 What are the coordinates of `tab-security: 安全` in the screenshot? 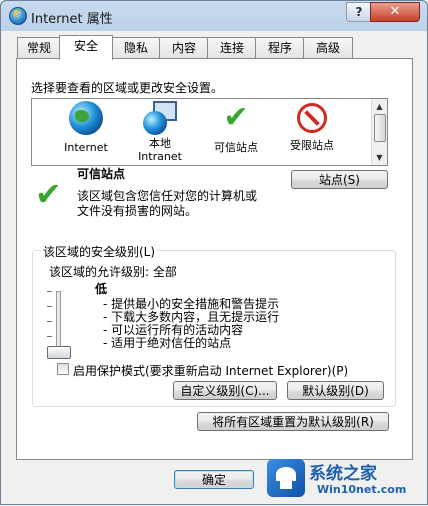 It's located at (86, 47).